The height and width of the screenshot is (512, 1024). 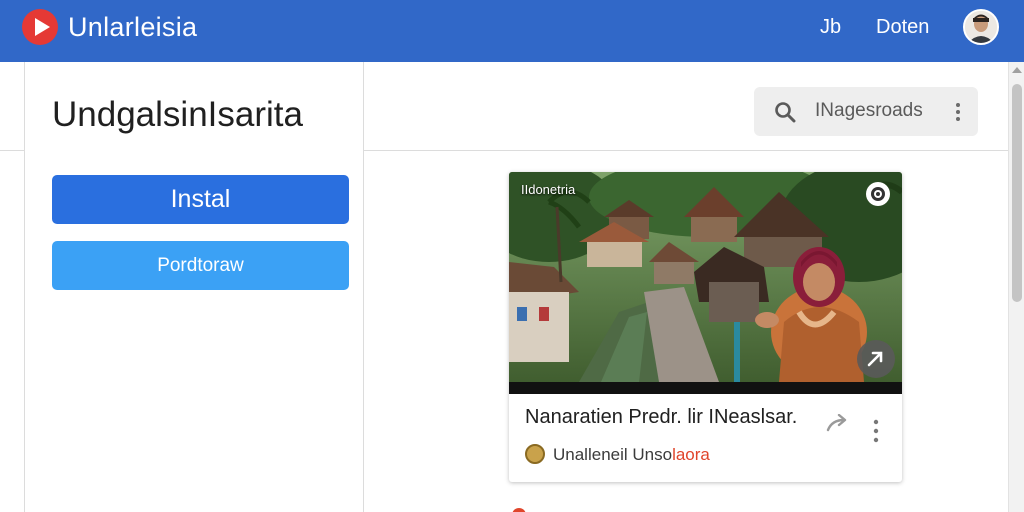 What do you see at coordinates (902, 27) in the screenshot?
I see `nav-link-doten: Doten` at bounding box center [902, 27].